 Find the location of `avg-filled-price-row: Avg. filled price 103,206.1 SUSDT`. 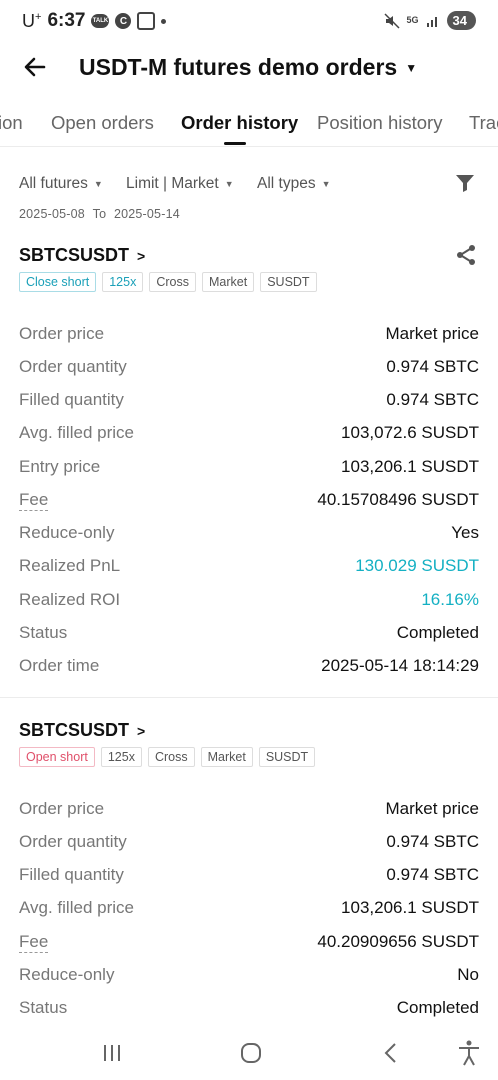

avg-filled-price-row: Avg. filled price 103,206.1 SUSDT is located at coordinates (249, 910).